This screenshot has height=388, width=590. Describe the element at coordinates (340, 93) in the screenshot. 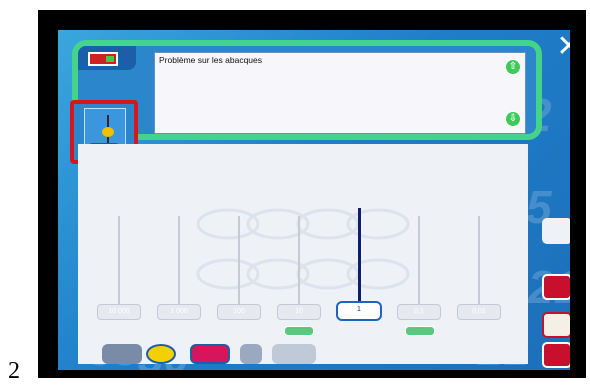

I see `problem-textbox: Problème sur les abacques ⇧ ⇩` at that location.